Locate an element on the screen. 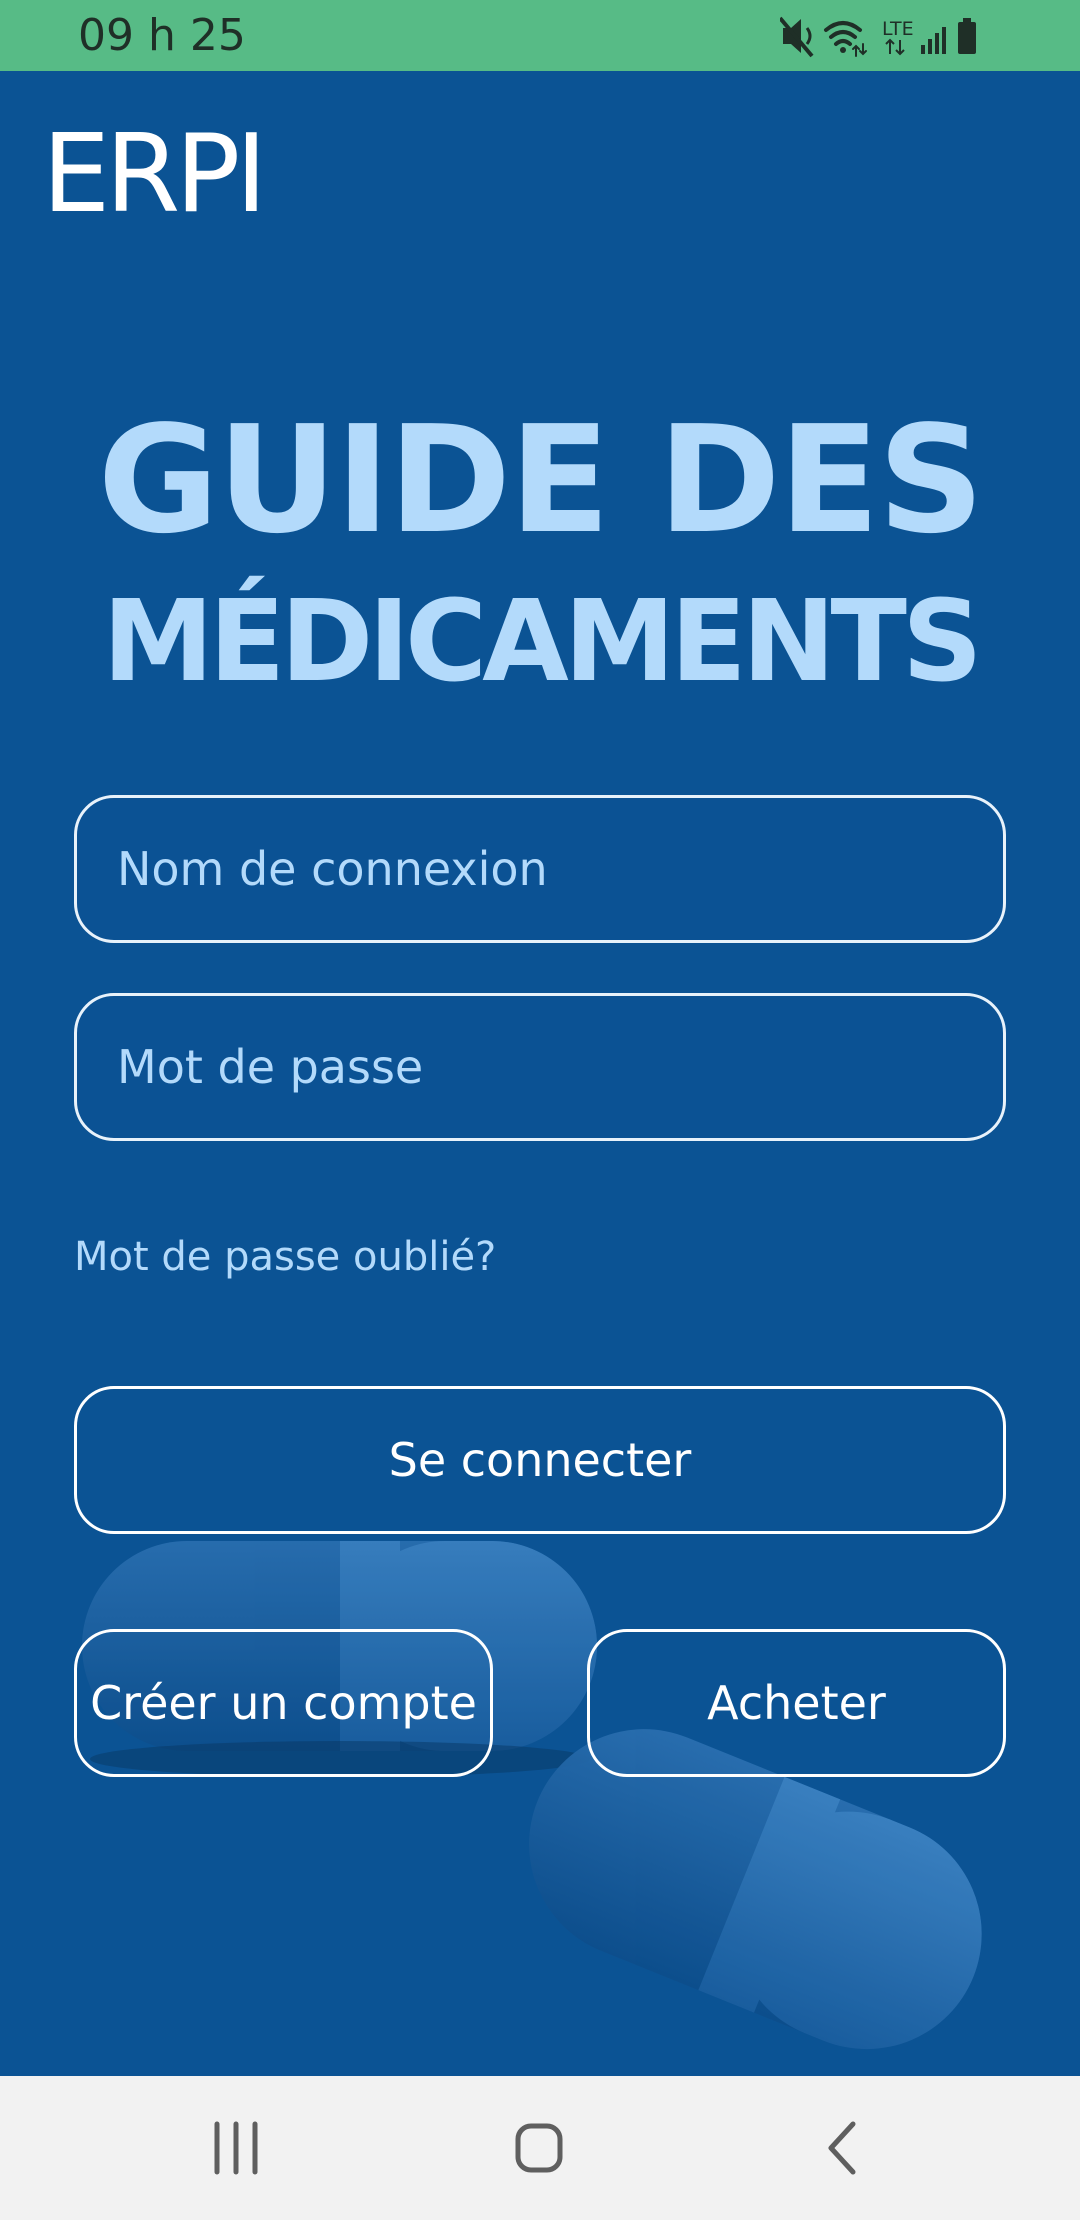 This screenshot has height=2220, width=1080. buy-button: Acheter is located at coordinates (796, 1703).